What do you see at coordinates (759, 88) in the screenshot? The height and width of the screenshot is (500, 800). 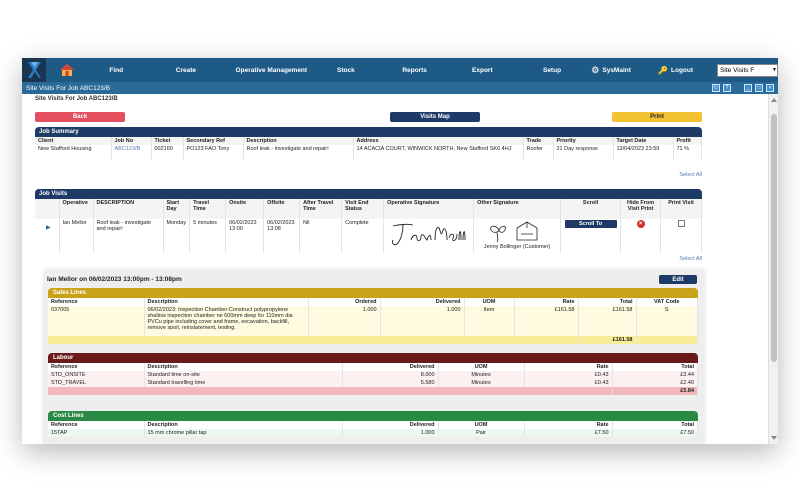 I see `maximize-icon: □` at bounding box center [759, 88].